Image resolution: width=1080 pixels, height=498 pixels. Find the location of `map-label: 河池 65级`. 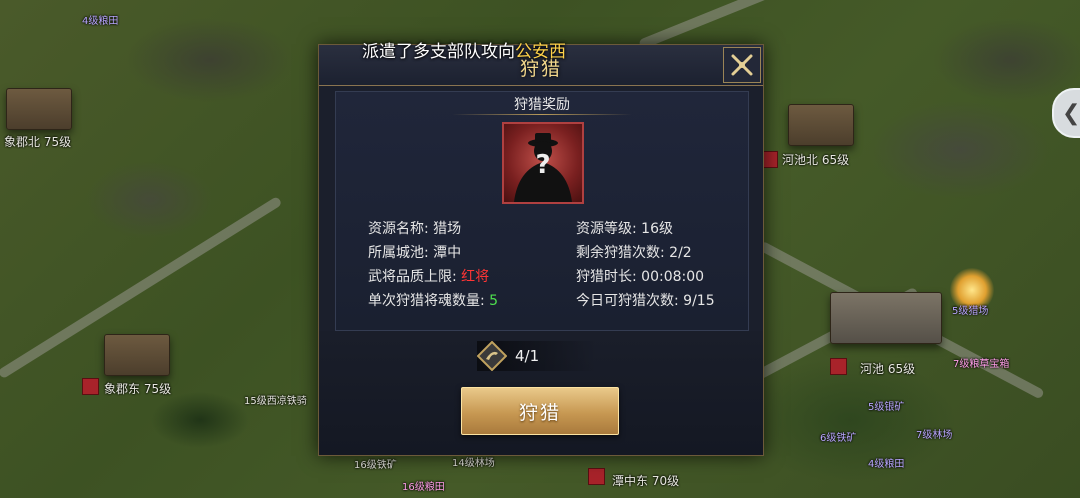

map-label: 河池 65级 is located at coordinates (887, 368).